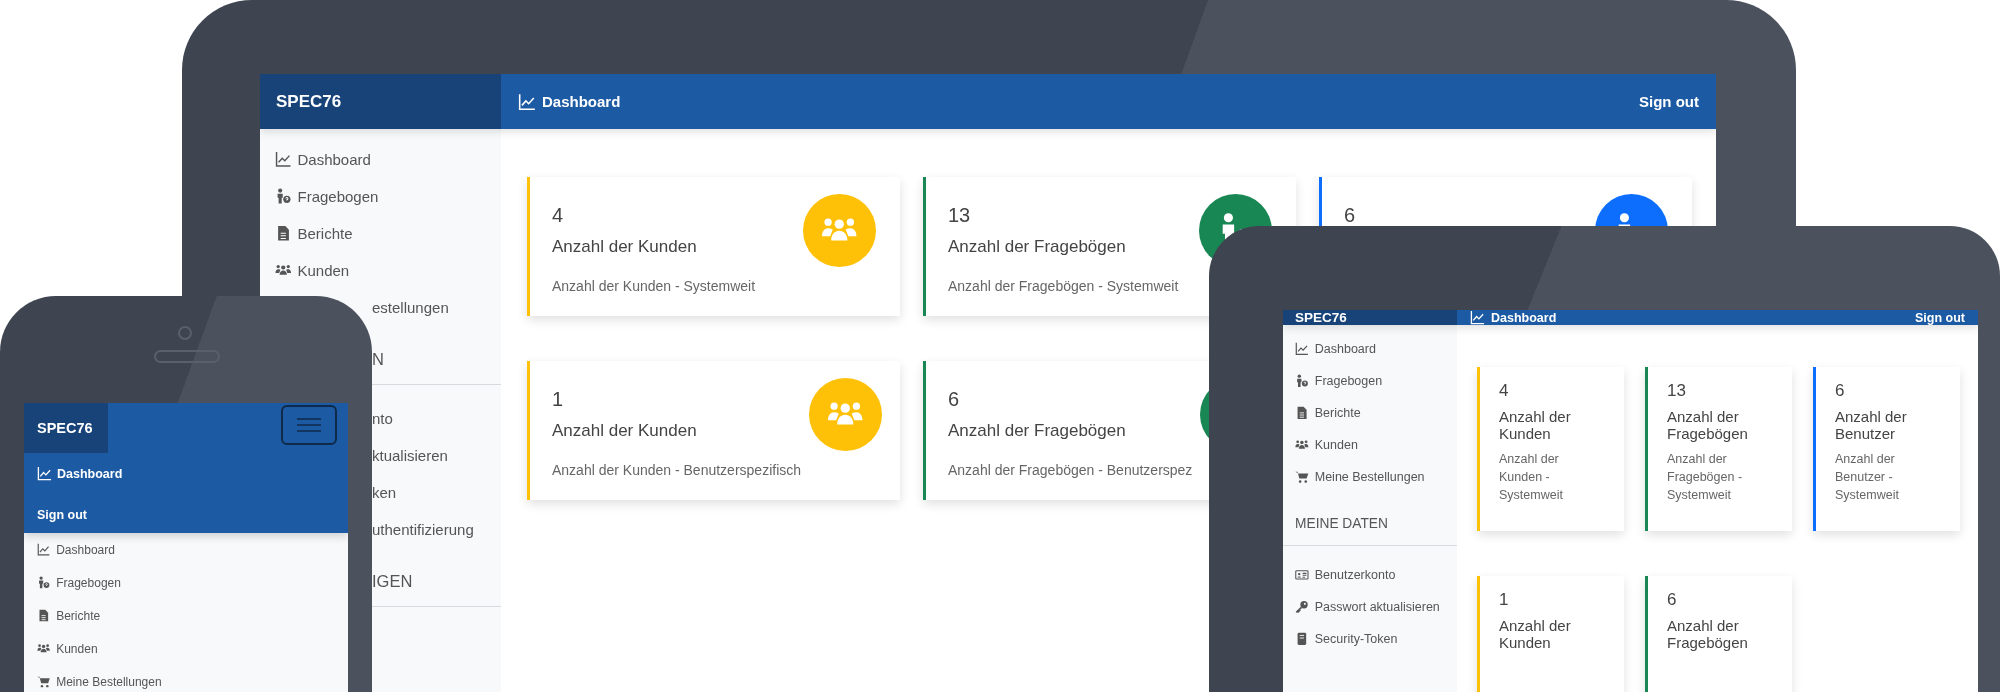  Describe the element at coordinates (185, 333) in the screenshot. I see `camera` at that location.